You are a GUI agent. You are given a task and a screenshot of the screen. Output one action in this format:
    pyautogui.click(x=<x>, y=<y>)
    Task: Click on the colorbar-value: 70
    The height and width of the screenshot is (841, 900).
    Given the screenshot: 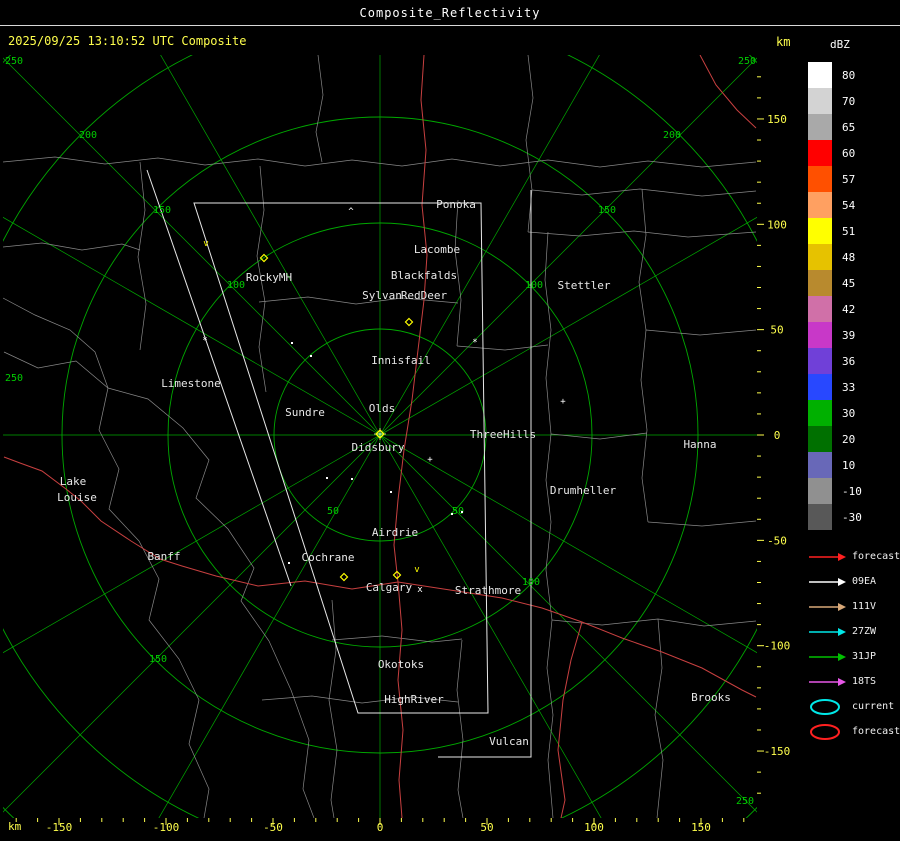 What is the action you would take?
    pyautogui.click(x=849, y=101)
    